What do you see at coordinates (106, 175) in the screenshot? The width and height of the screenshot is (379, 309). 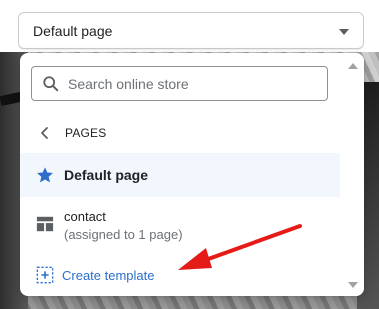 I see `list-item-label: Default page` at bounding box center [106, 175].